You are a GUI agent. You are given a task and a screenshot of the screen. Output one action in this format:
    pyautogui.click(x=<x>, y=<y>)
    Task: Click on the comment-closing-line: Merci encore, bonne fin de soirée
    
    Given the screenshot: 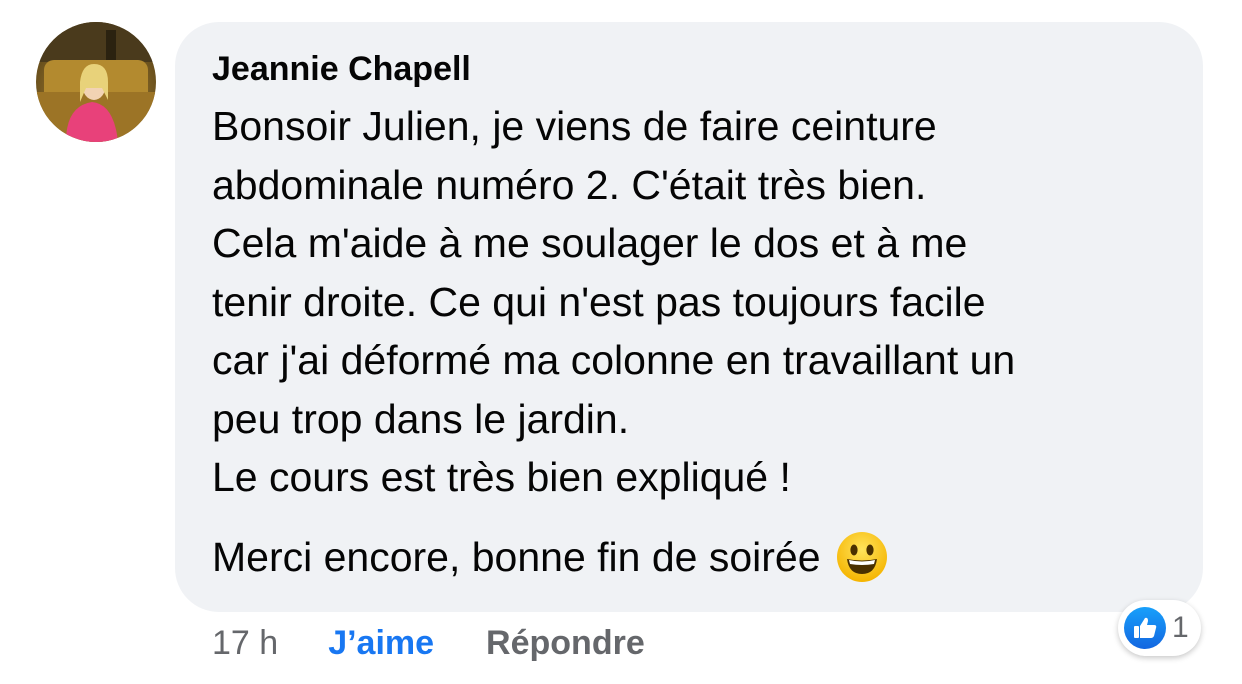 What is the action you would take?
    pyautogui.click(x=550, y=557)
    